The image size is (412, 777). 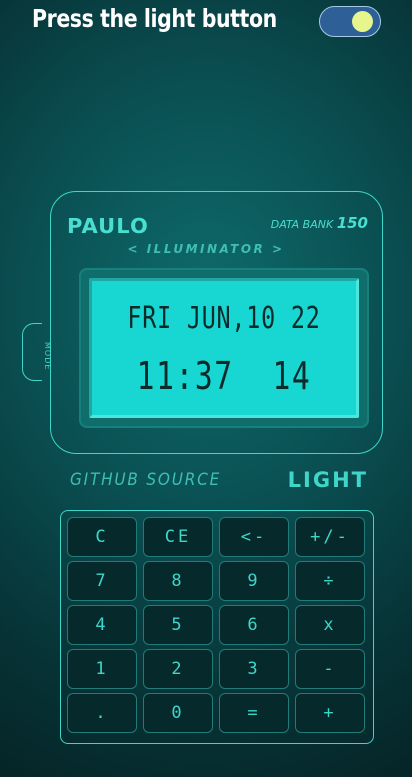 What do you see at coordinates (102, 581) in the screenshot?
I see `key-7: 7` at bounding box center [102, 581].